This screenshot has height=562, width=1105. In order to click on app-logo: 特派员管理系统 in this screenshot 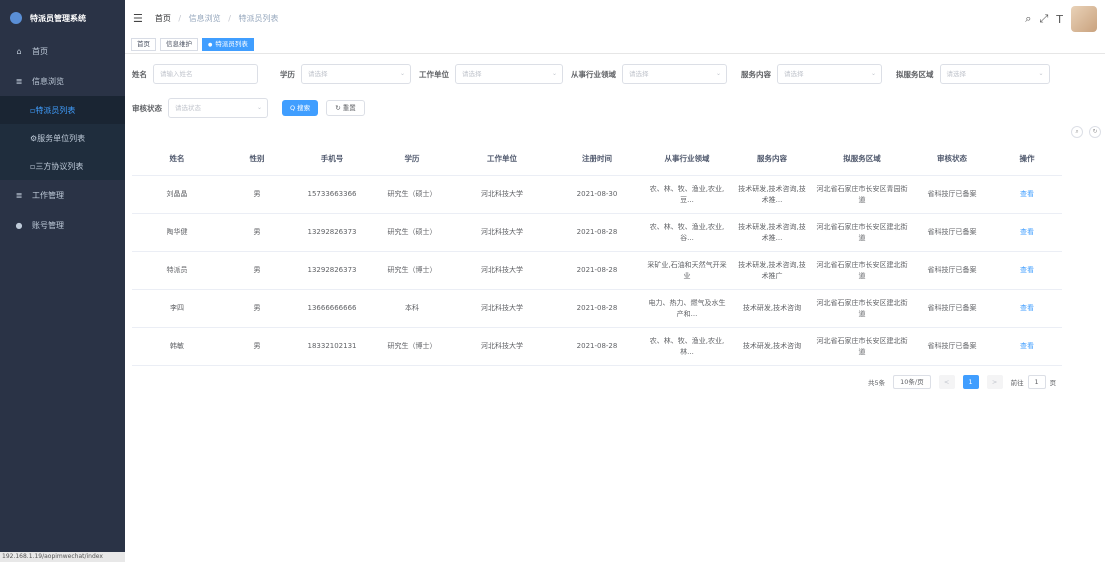, I will do `click(62, 18)`.